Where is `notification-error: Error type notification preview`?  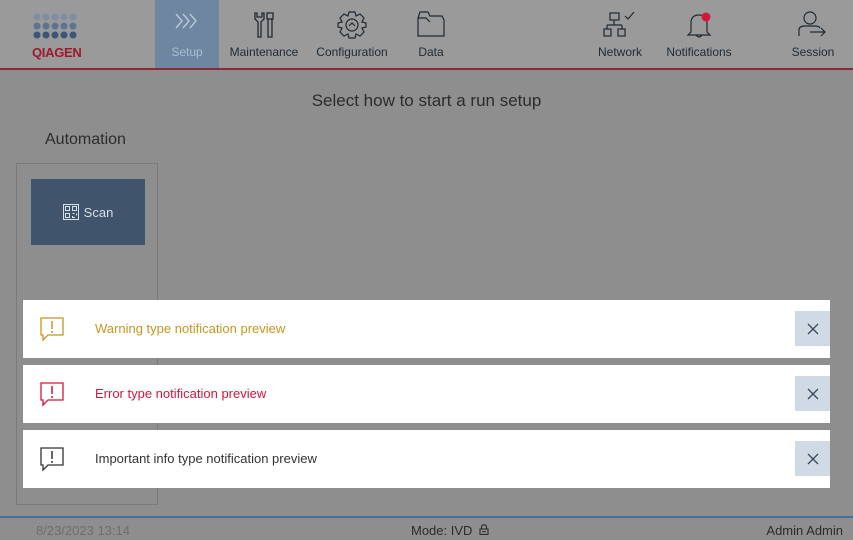 notification-error: Error type notification preview is located at coordinates (426, 394).